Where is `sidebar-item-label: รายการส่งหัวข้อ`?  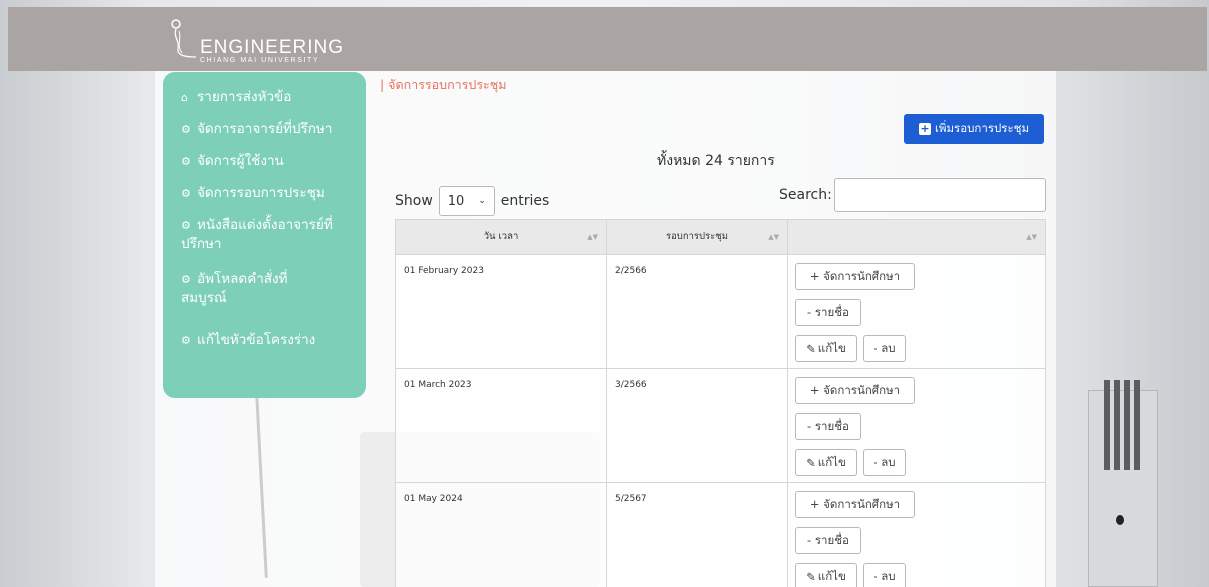 sidebar-item-label: รายการส่งหัวข้อ is located at coordinates (244, 97).